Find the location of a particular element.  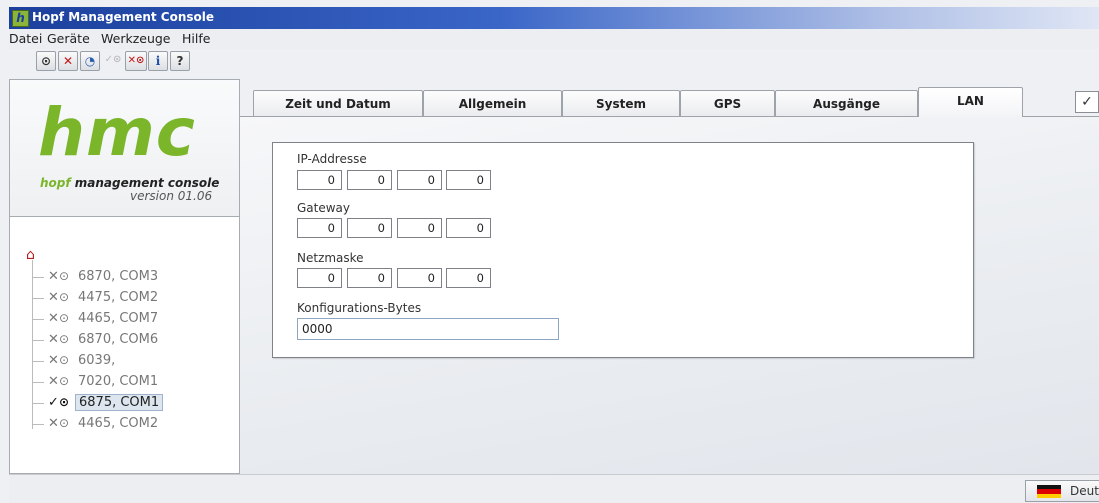

config-bytes-label: Konfigurations-Bytes is located at coordinates (359, 308).